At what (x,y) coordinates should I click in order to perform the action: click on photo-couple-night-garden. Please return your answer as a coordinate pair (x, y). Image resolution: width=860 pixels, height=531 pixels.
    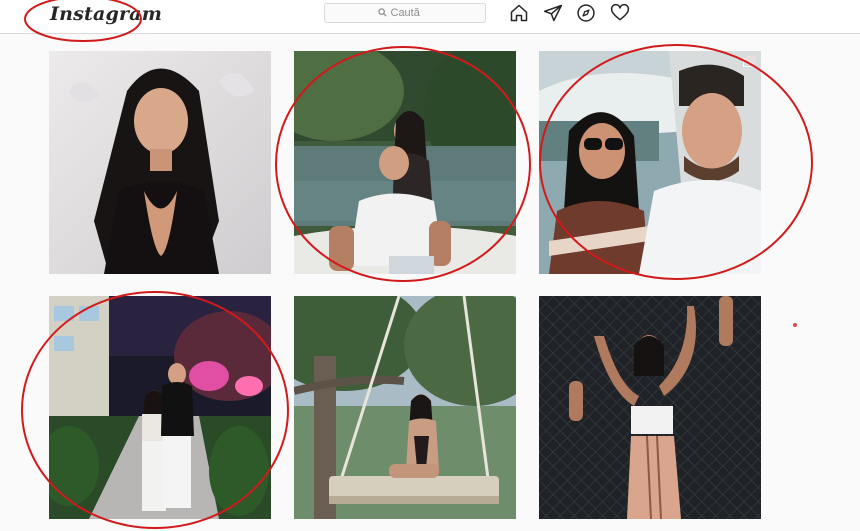
    Looking at the image, I should click on (160, 407).